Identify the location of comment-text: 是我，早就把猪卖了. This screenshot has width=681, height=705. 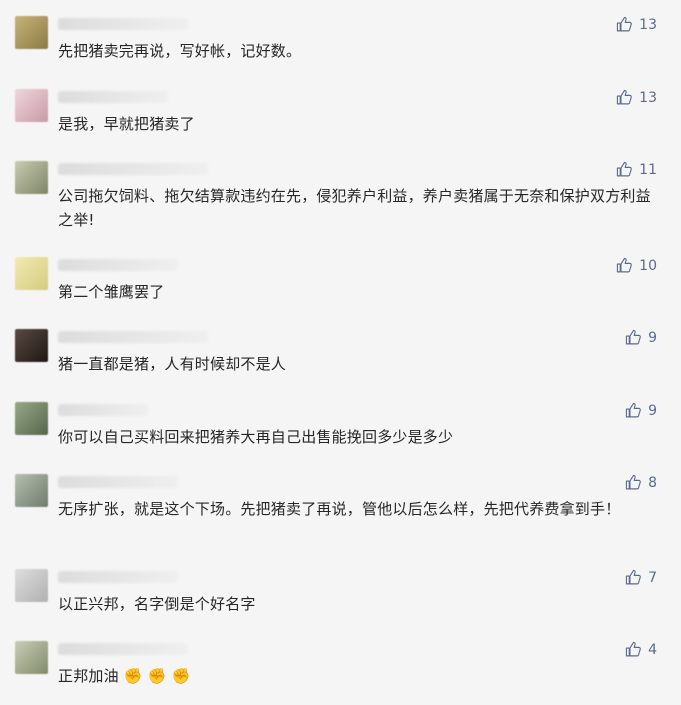
(126, 124).